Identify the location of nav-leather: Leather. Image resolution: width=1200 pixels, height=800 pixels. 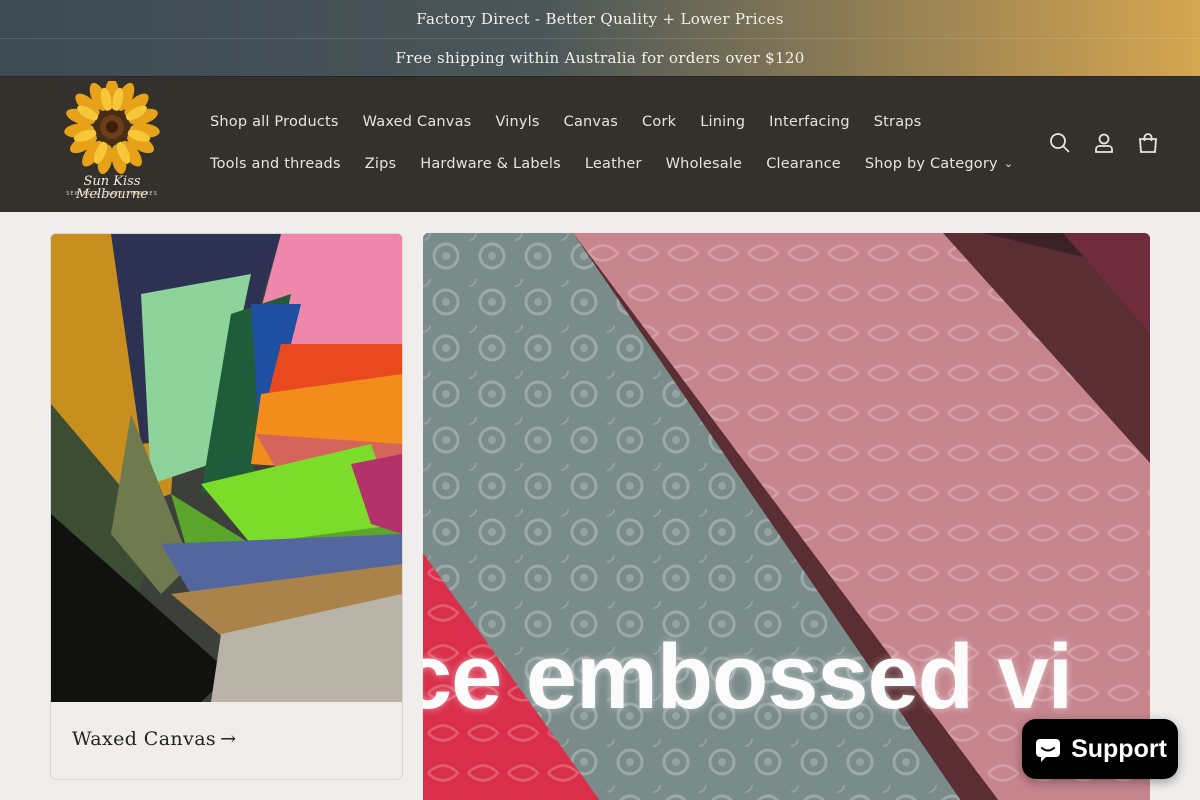
(613, 164).